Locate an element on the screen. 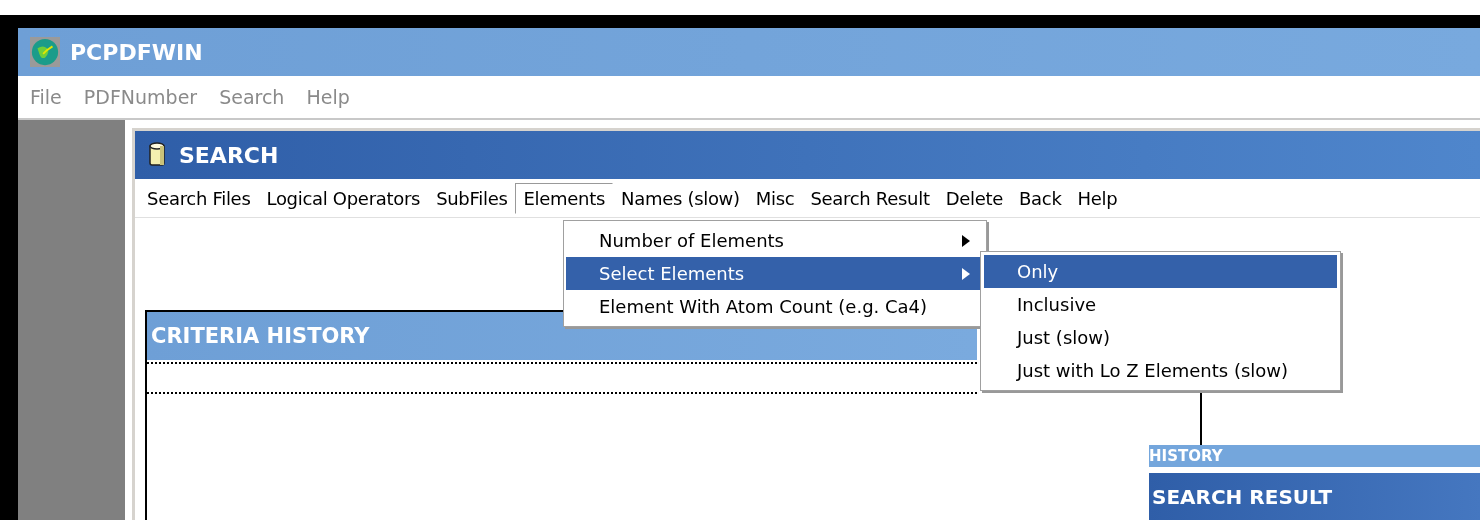 This screenshot has width=1480, height=520. menu-item-label: Select Elements is located at coordinates (672, 273).